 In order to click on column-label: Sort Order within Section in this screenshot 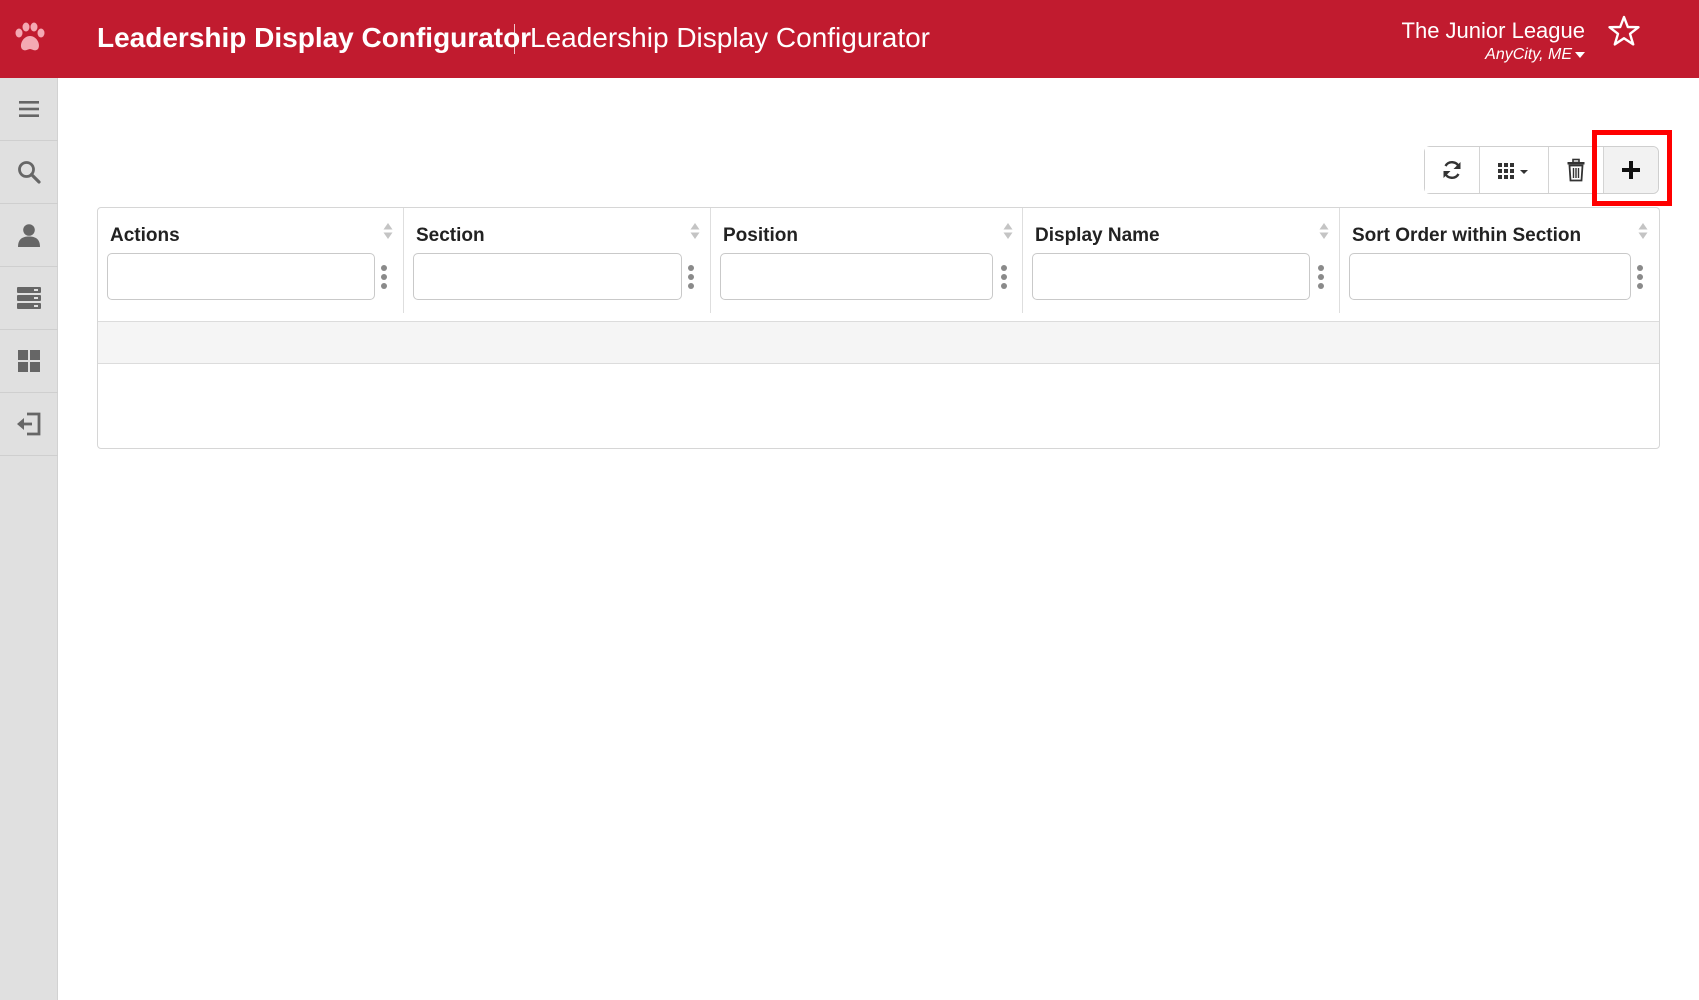, I will do `click(1467, 235)`.